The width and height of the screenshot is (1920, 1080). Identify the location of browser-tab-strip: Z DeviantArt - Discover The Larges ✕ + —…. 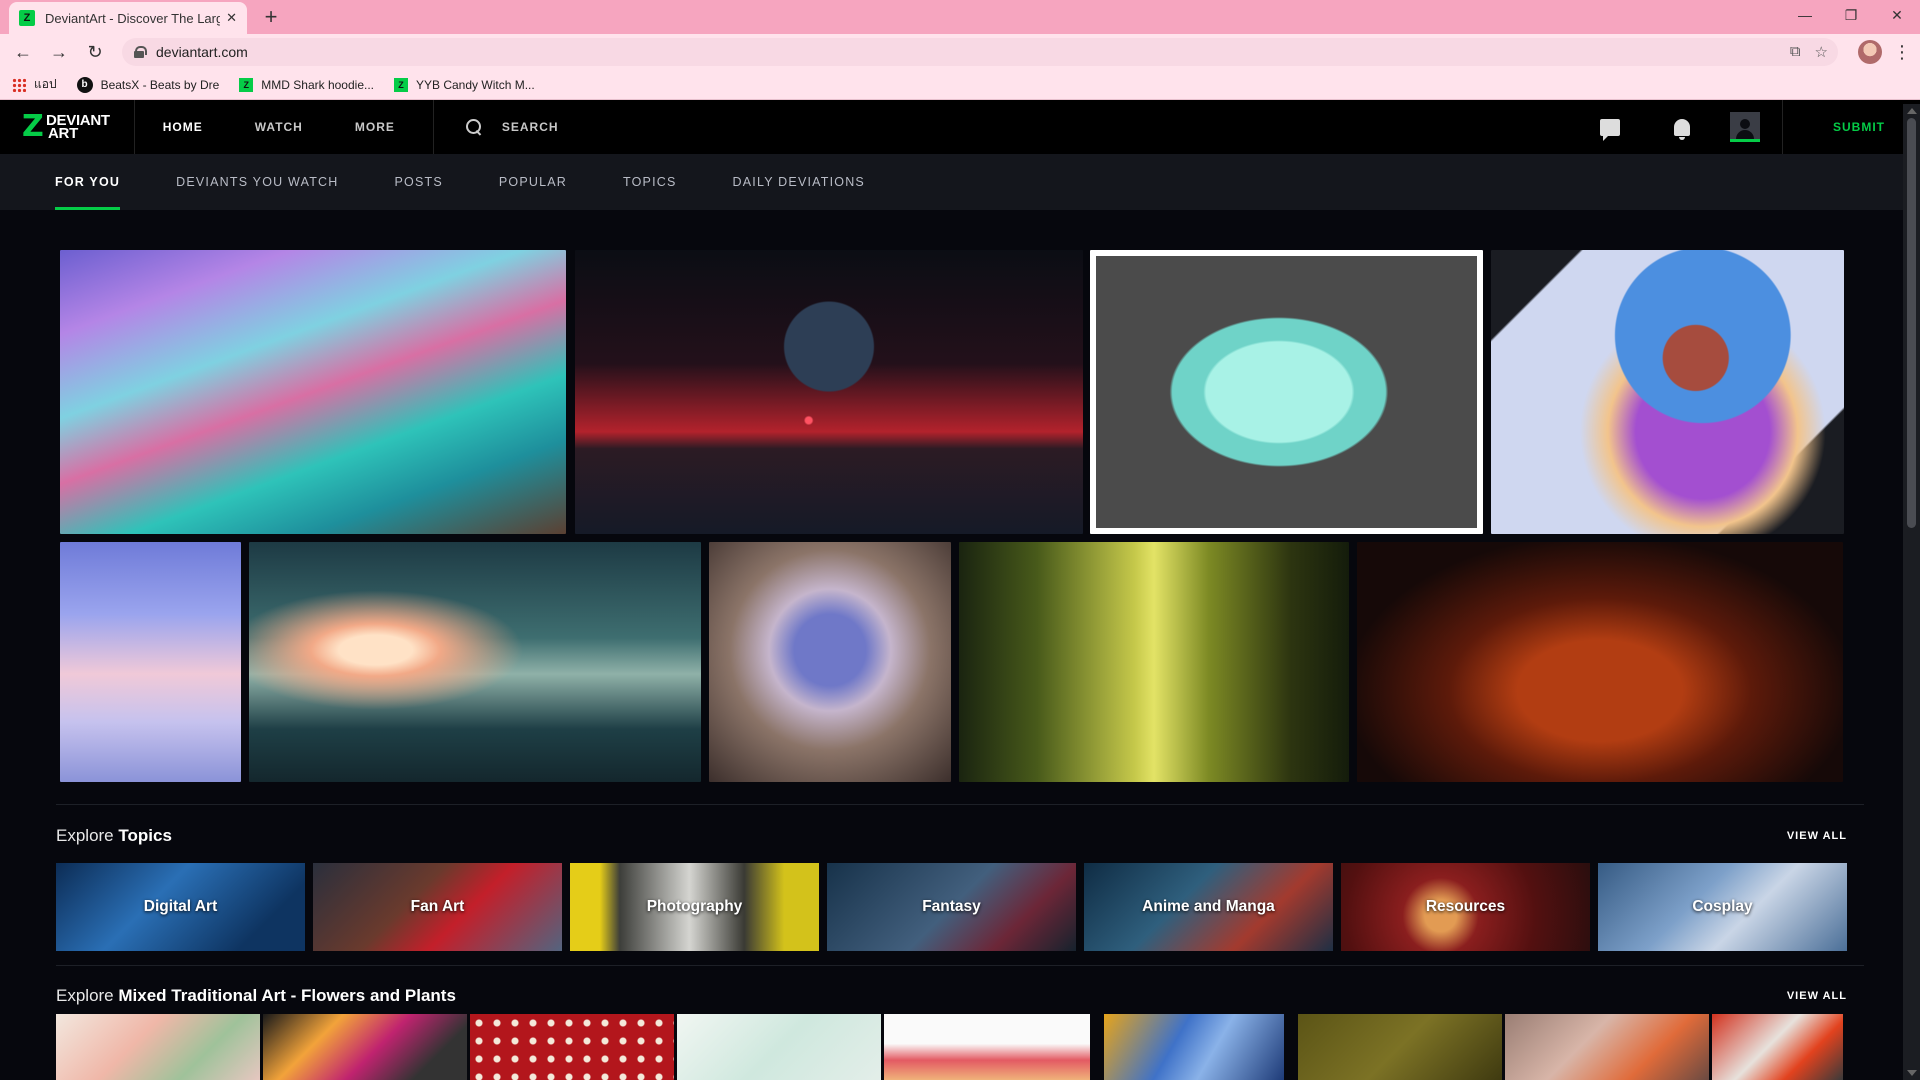
(960, 17).